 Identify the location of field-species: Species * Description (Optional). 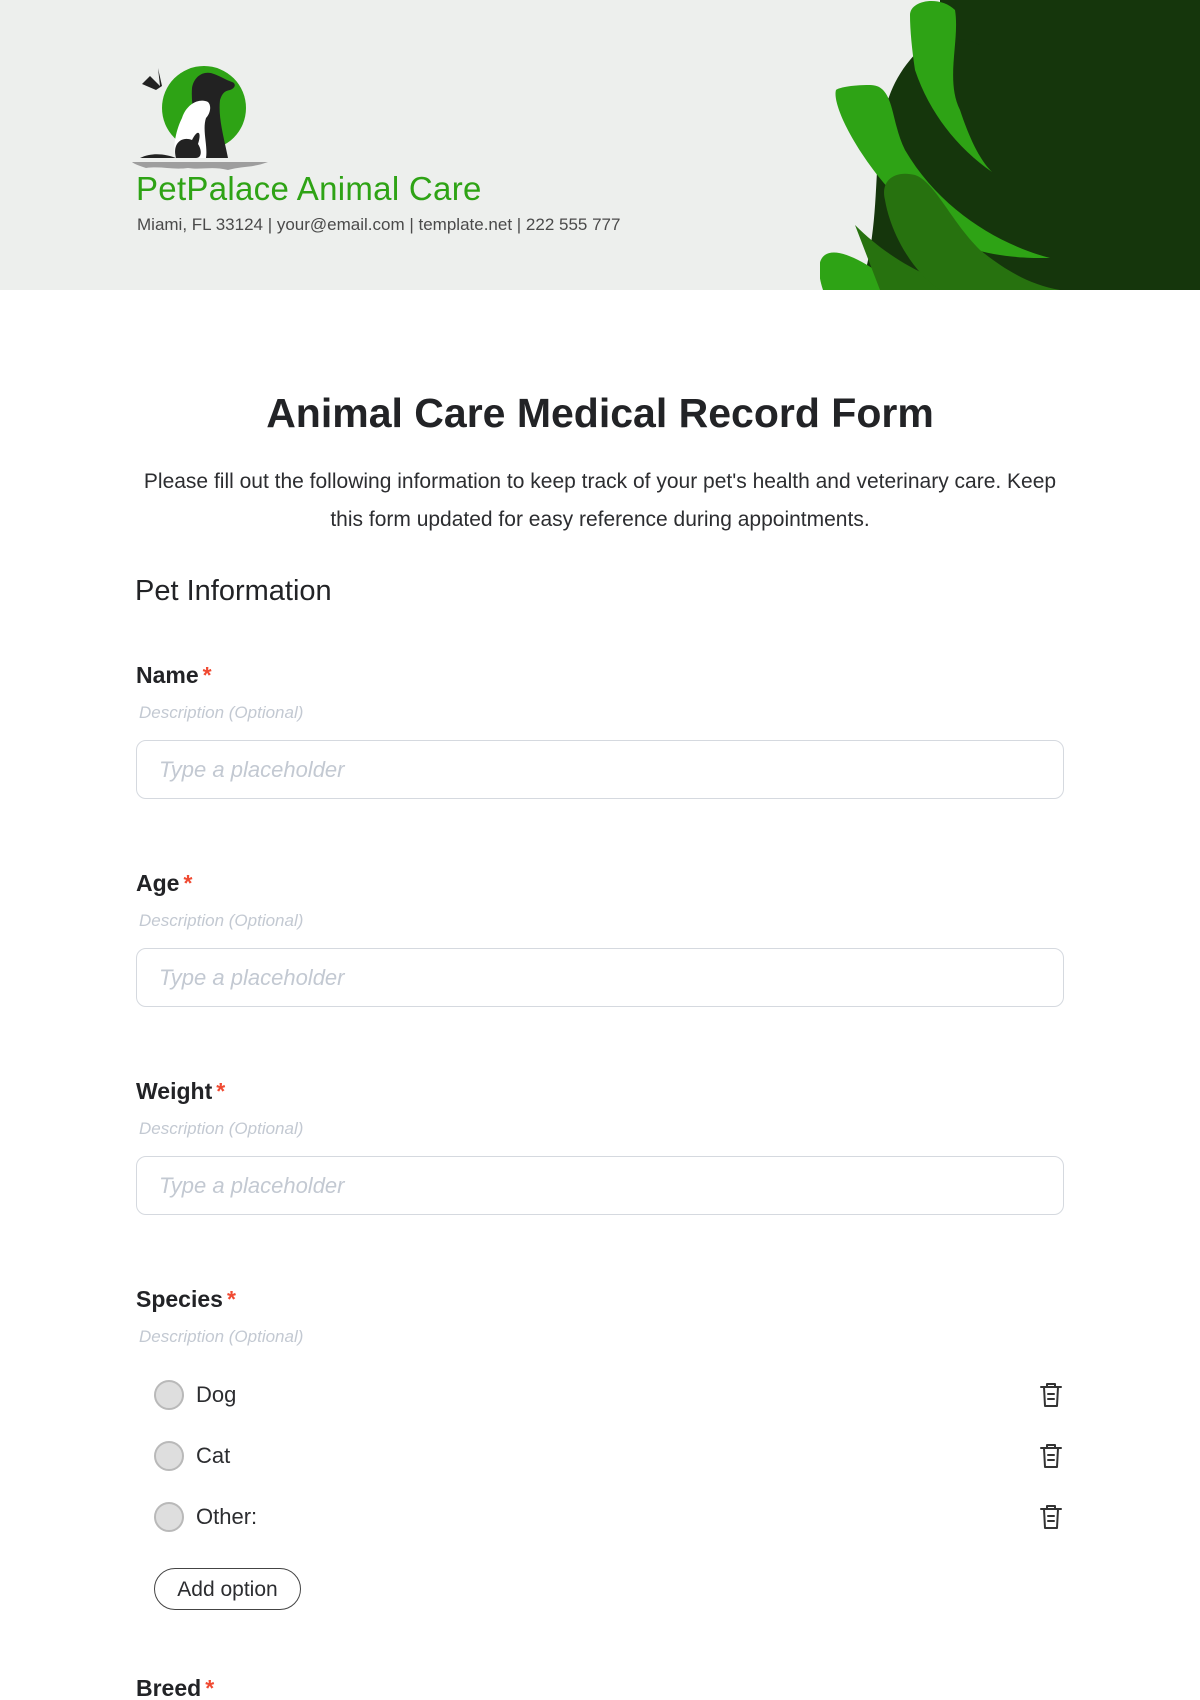
(600, 1316).